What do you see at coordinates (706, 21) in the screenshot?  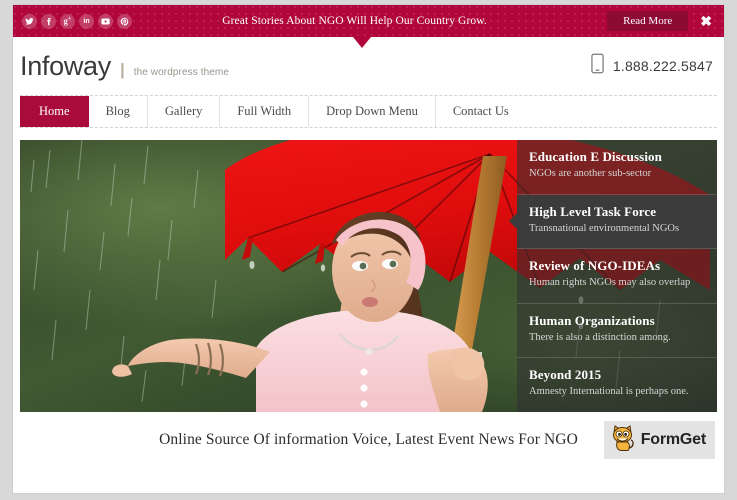 I see `close-icon: ✖` at bounding box center [706, 21].